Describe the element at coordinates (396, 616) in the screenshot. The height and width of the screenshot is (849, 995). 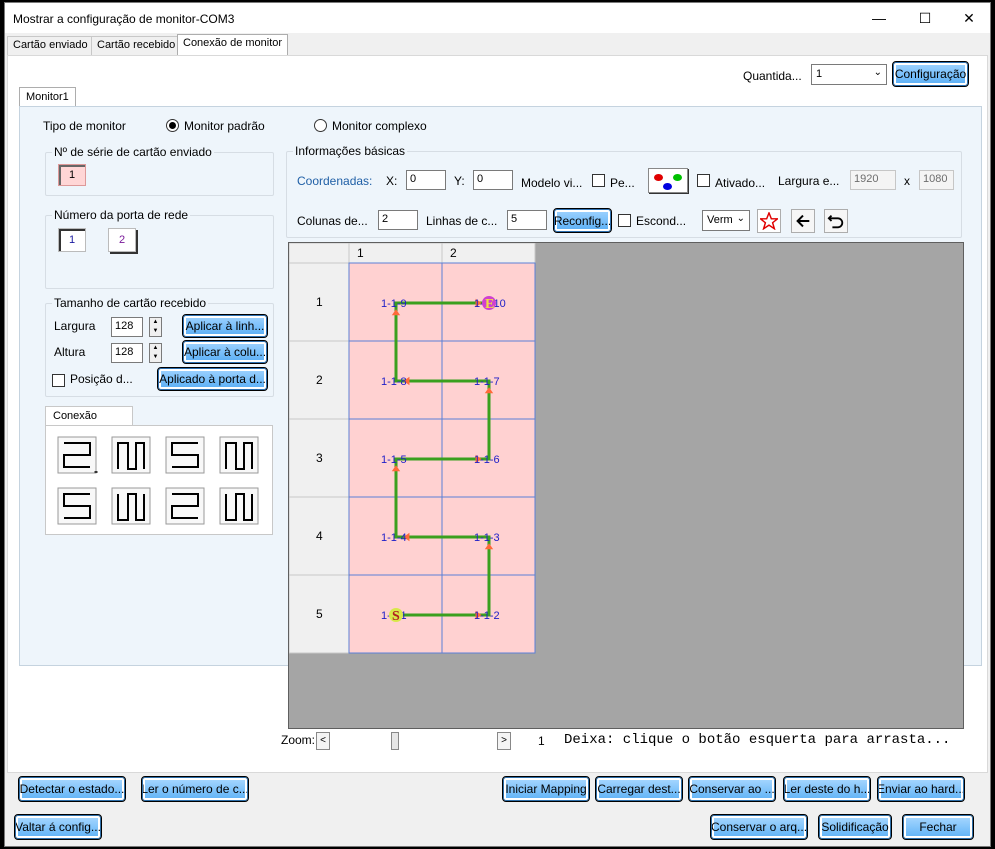
I see `start-marker-label: S` at that location.